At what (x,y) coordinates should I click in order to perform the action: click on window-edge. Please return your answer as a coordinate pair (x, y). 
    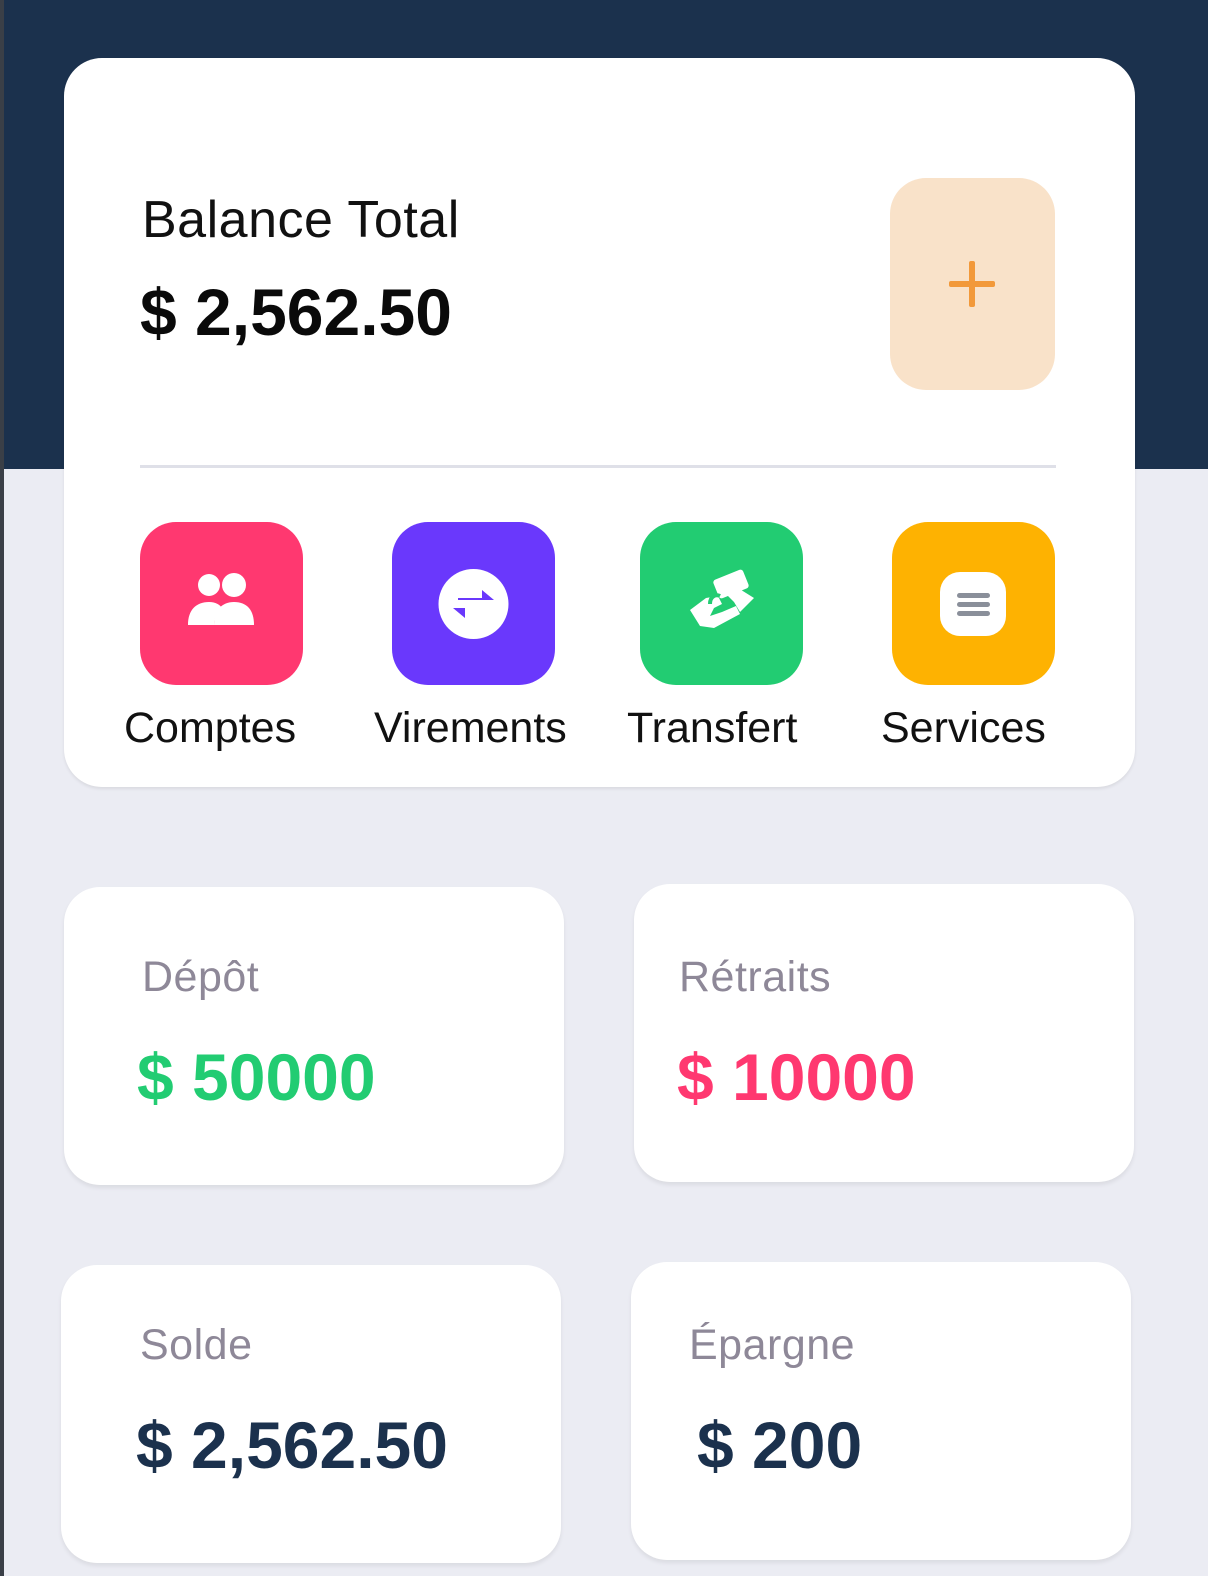
    Looking at the image, I should click on (2, 788).